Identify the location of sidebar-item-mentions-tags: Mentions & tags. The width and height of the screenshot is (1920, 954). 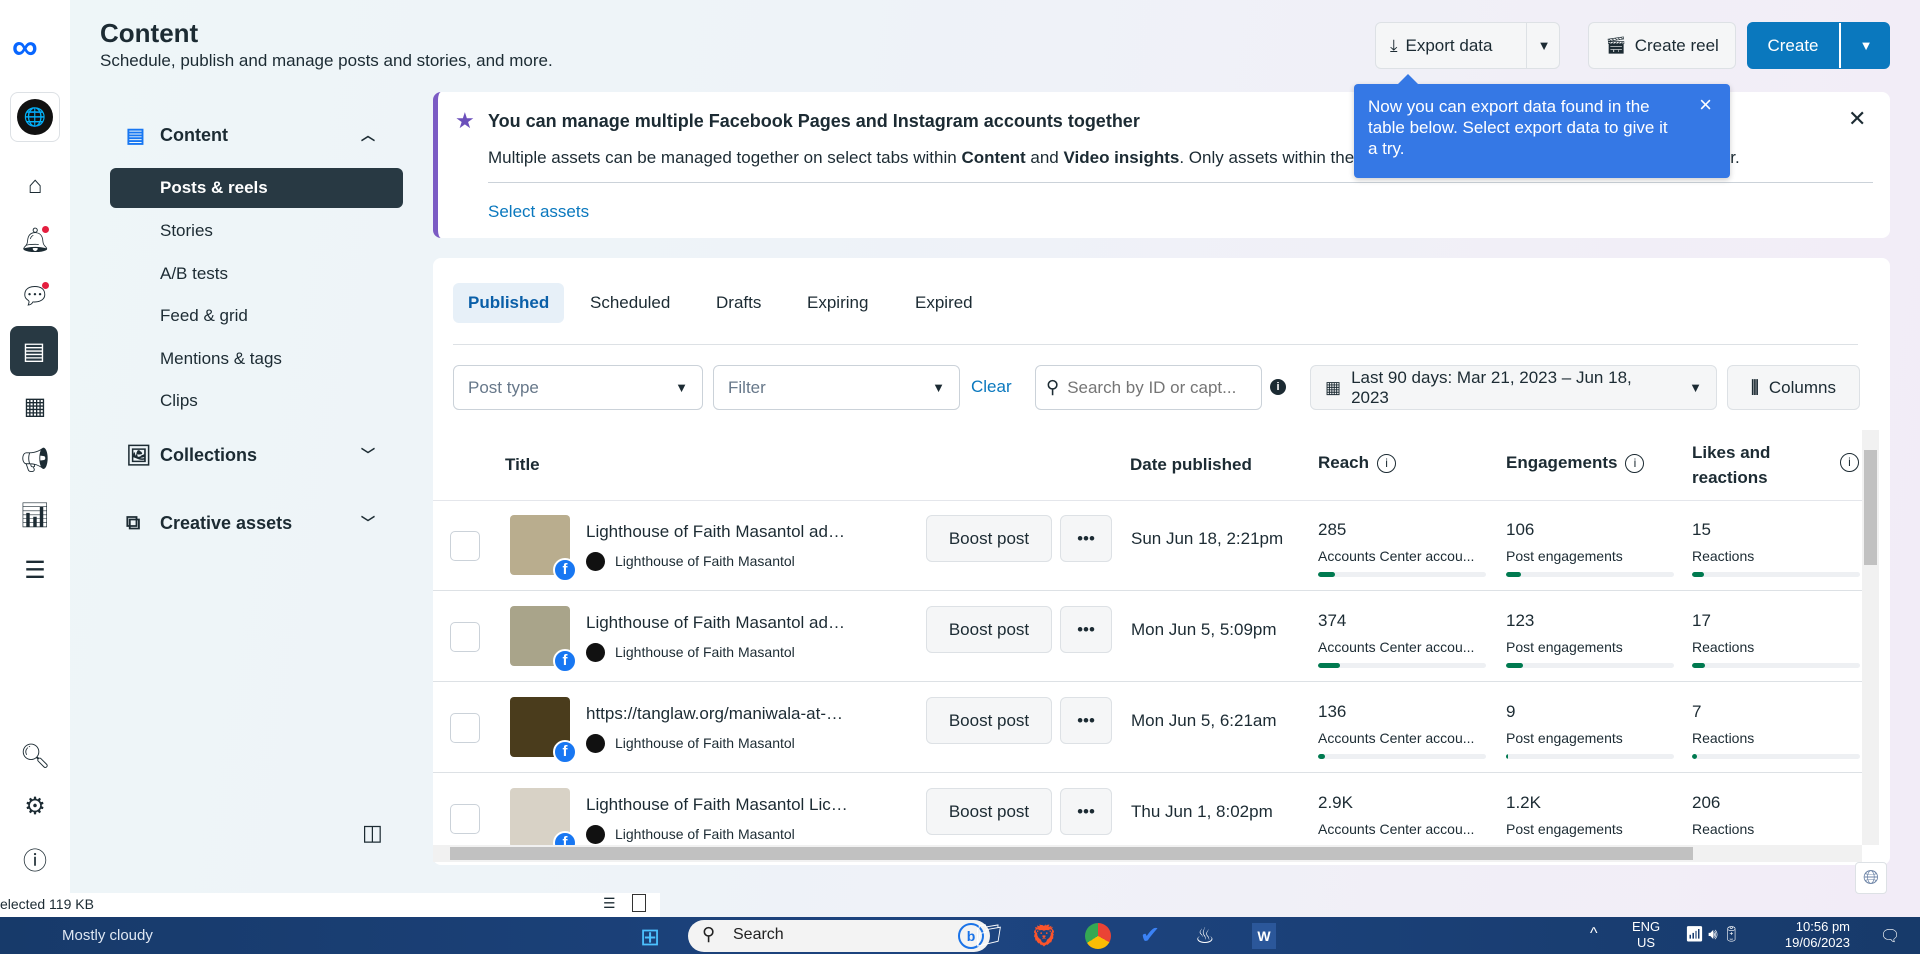
(256, 359).